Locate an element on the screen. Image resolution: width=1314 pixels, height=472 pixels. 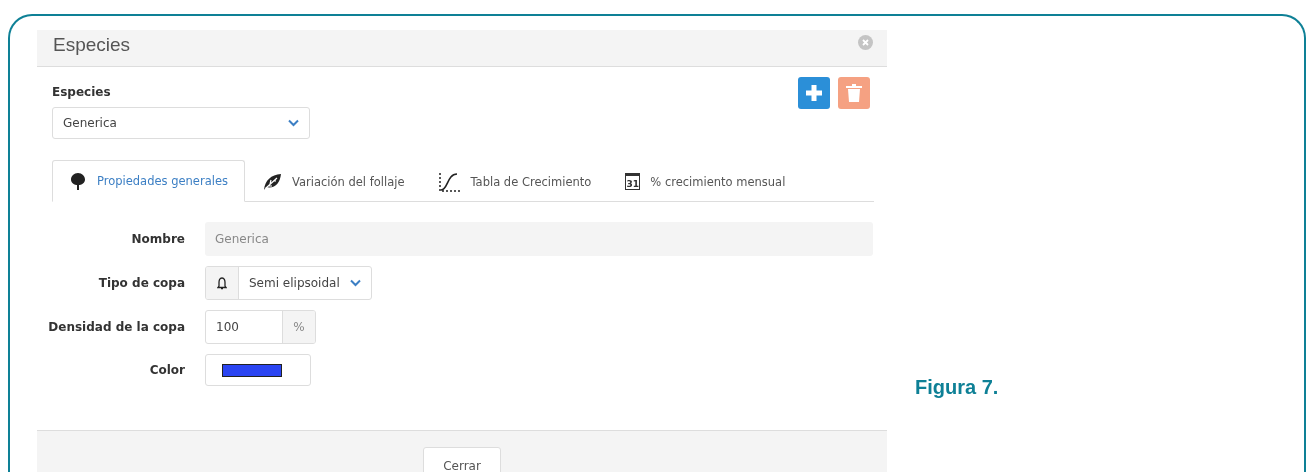
tree-icon is located at coordinates (78, 181).